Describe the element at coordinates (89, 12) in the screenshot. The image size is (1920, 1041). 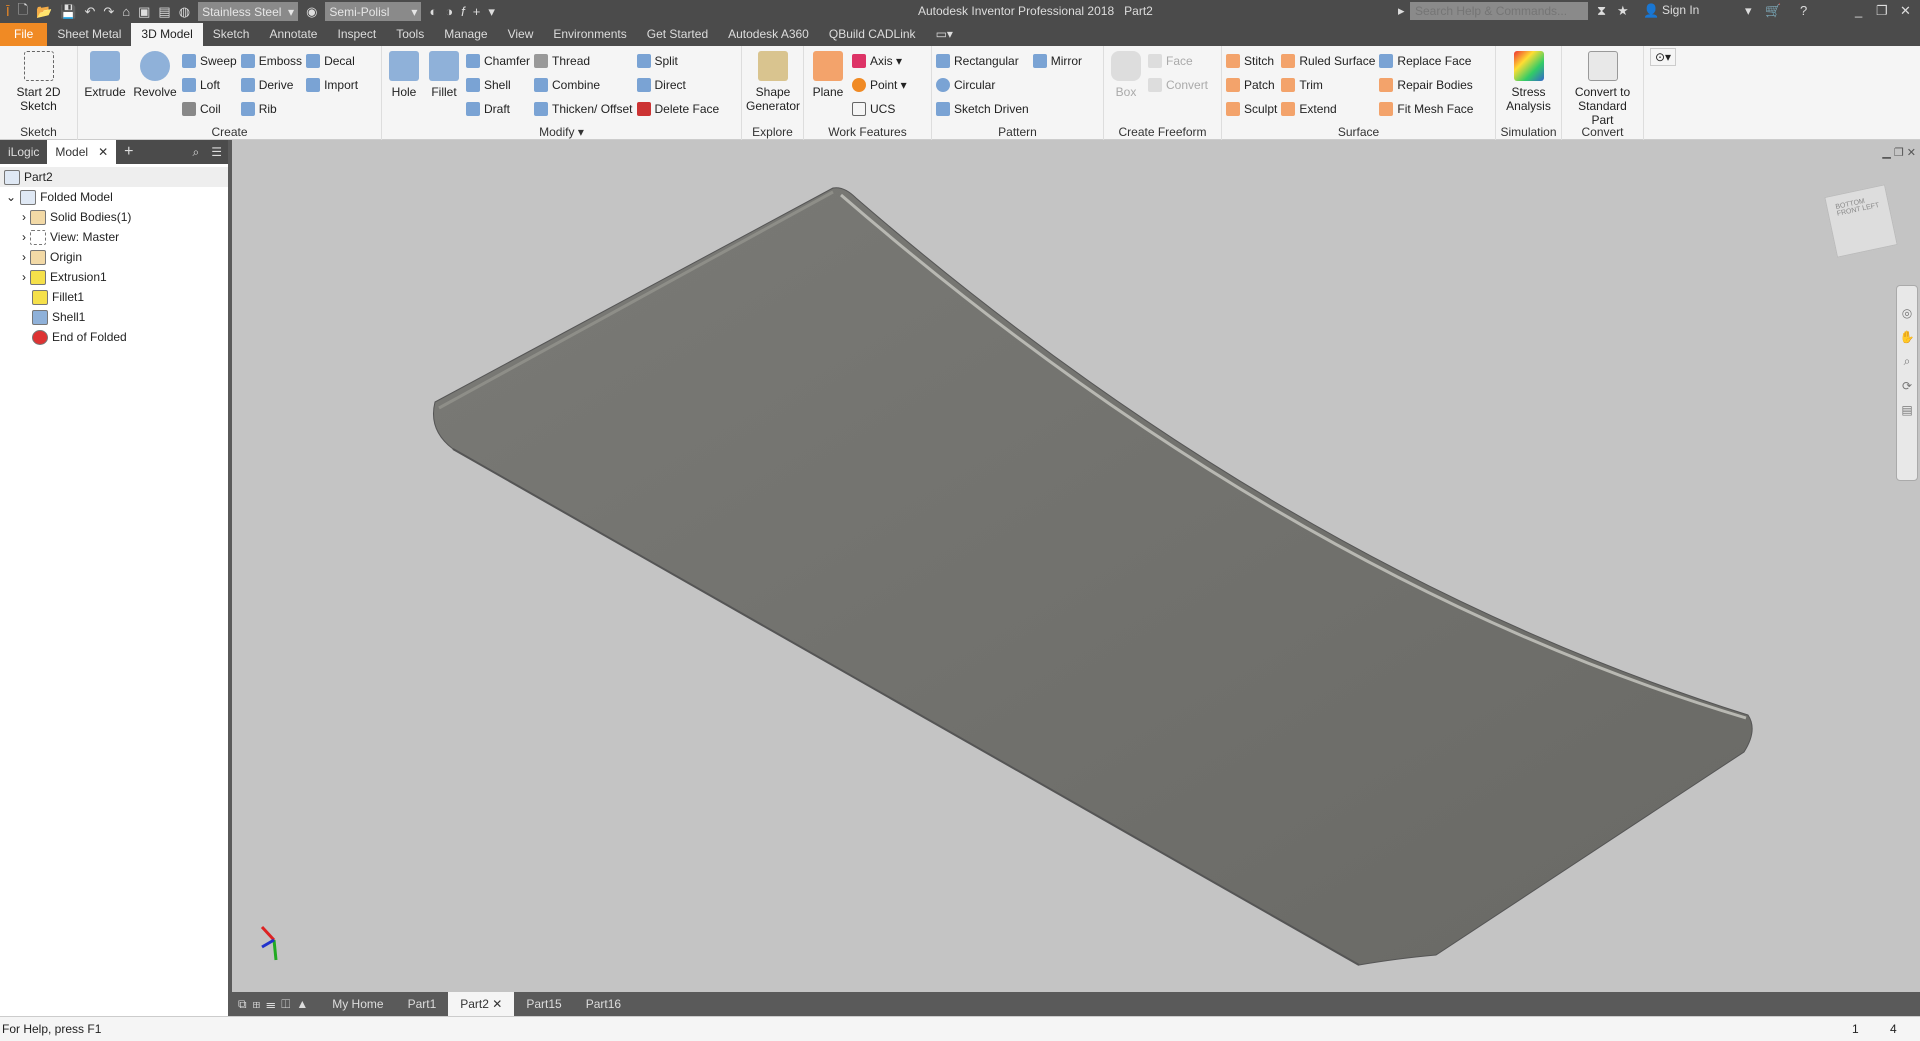
I see `undo-icon: ↶` at that location.